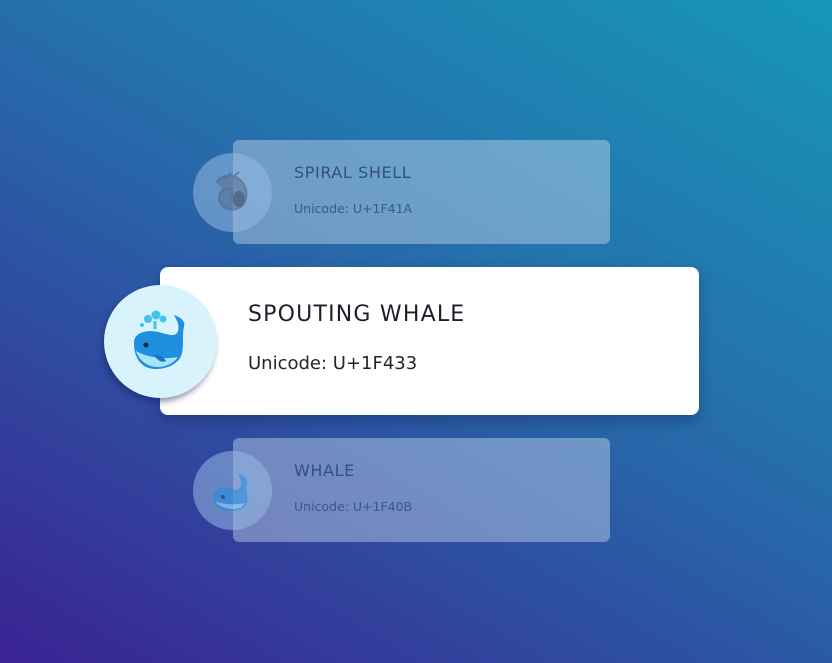  What do you see at coordinates (333, 363) in the screenshot?
I see `emoji-unicode: Unicode: U+1F433` at bounding box center [333, 363].